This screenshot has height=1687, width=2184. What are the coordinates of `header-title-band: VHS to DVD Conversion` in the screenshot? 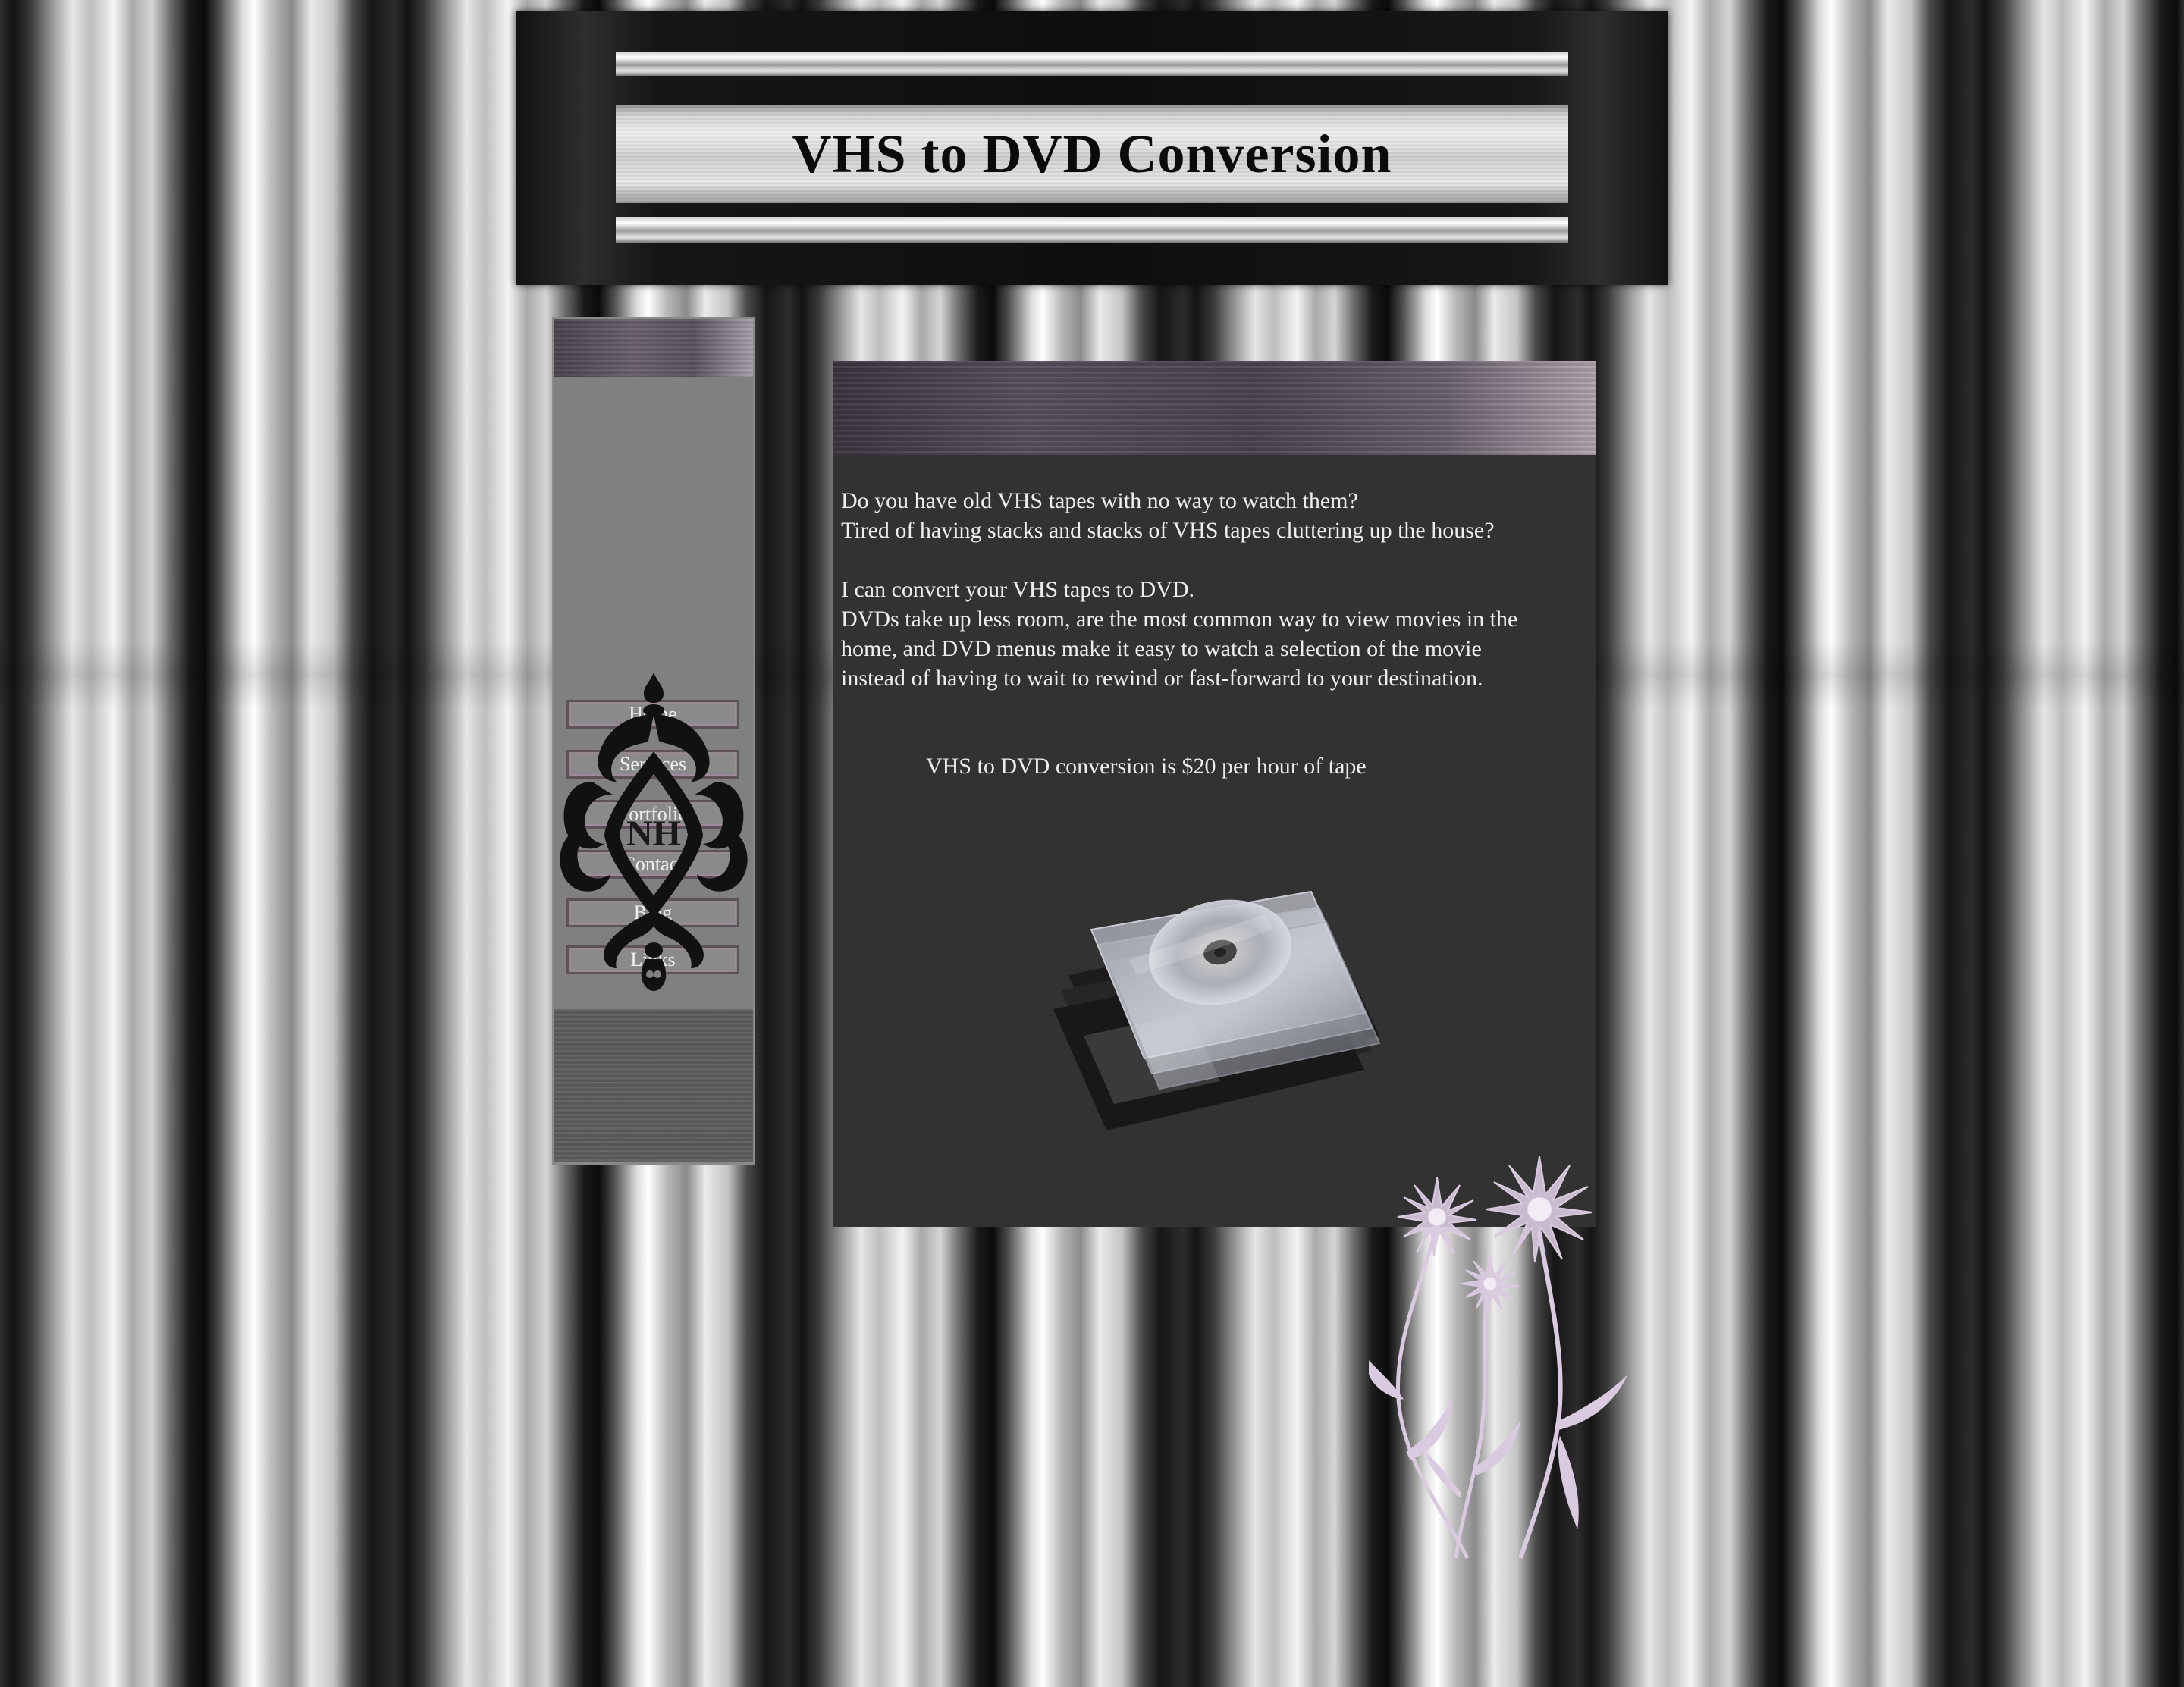 It's located at (1092, 154).